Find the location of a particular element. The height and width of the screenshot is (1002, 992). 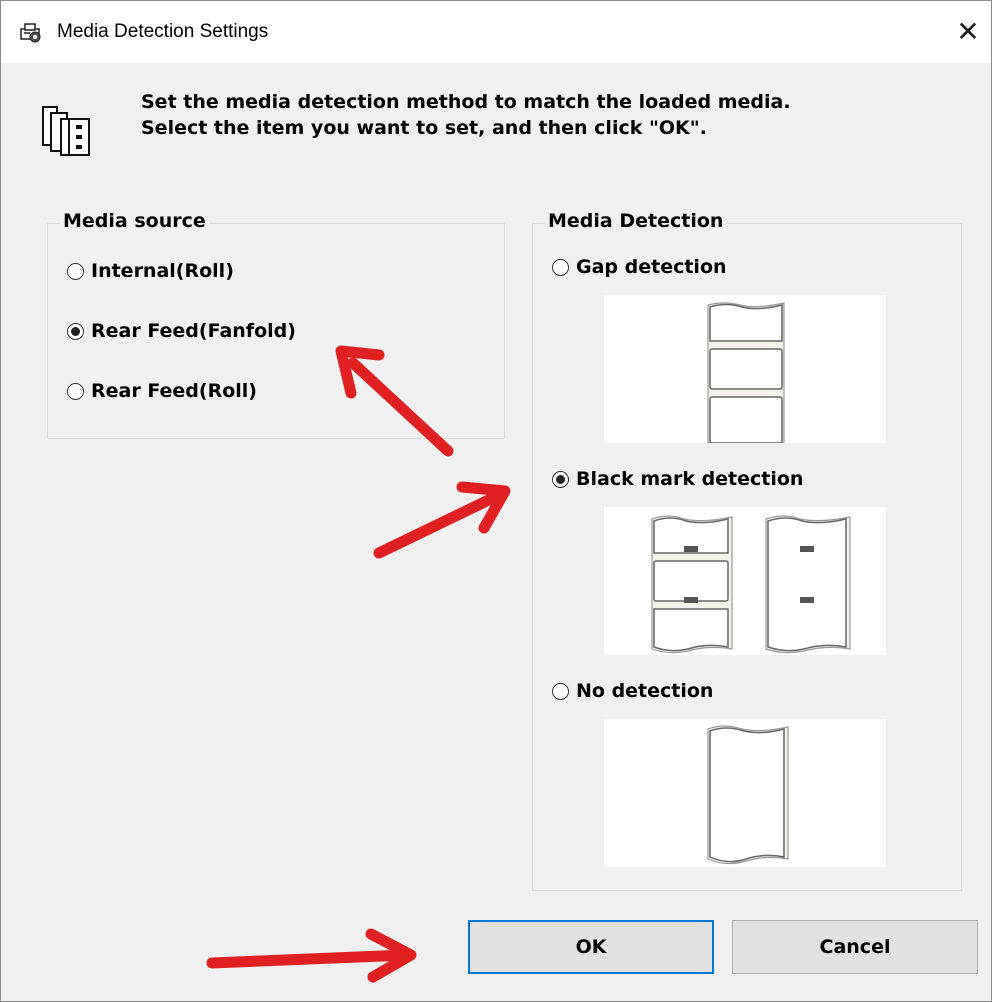

radio-rear-feed-fanfold: Rear Feed(Fanfold) is located at coordinates (181, 331).